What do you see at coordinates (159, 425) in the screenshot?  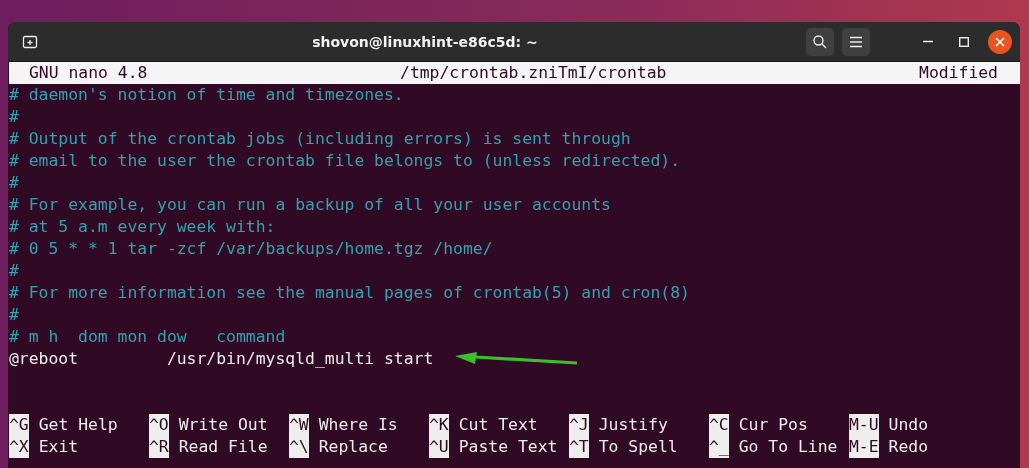 I see `shortcut-key: ^O` at bounding box center [159, 425].